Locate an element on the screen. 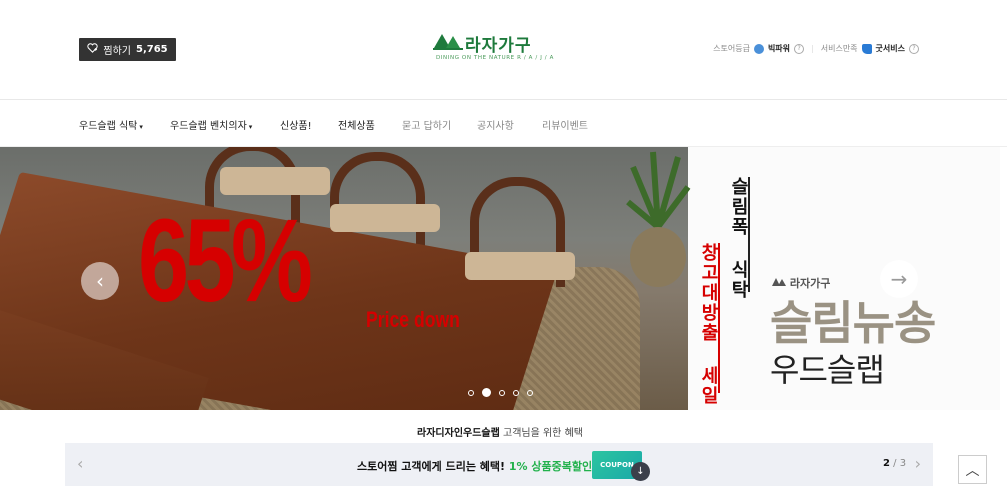 The width and height of the screenshot is (1007, 490). nav-item-wood-slab-table: 우드슬랩 식탁 ▾ is located at coordinates (111, 124).